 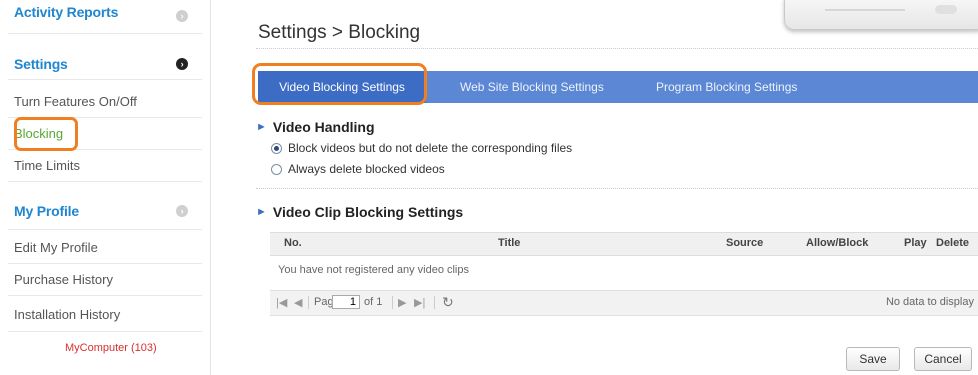 What do you see at coordinates (47, 165) in the screenshot?
I see `sidebar-item-label: Time Limits` at bounding box center [47, 165].